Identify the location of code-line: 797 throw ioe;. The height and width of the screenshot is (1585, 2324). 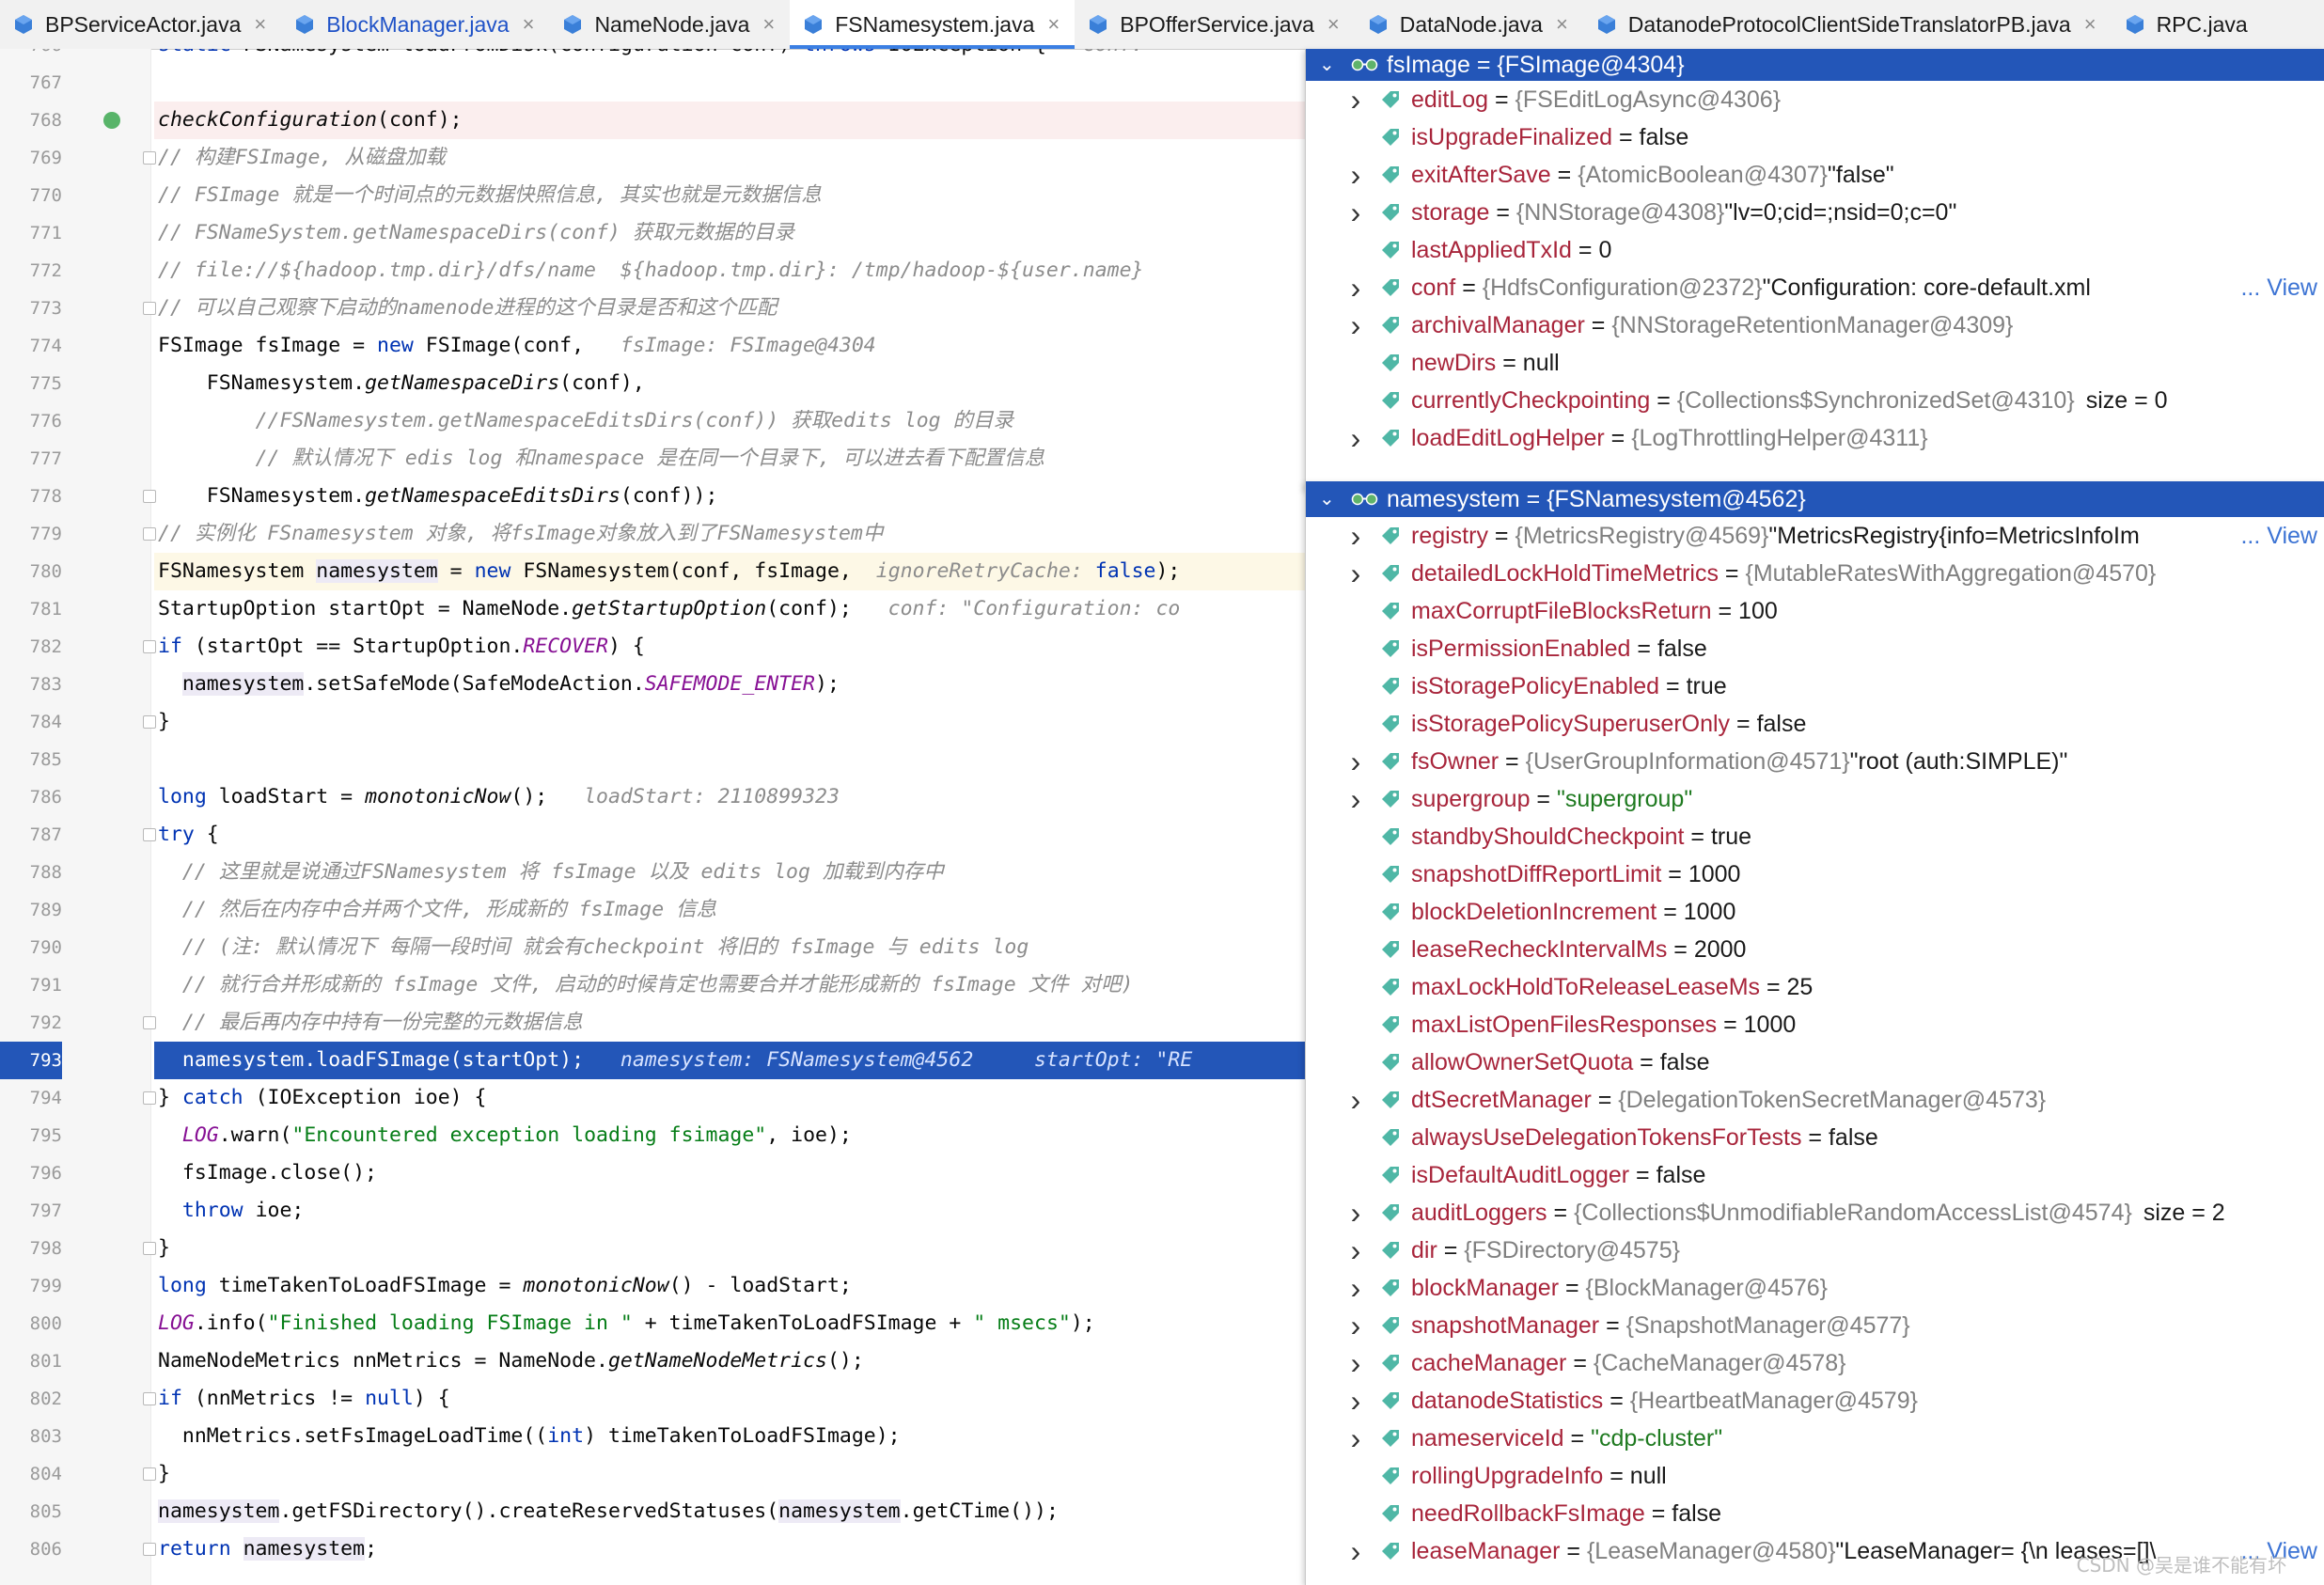
(653, 1211).